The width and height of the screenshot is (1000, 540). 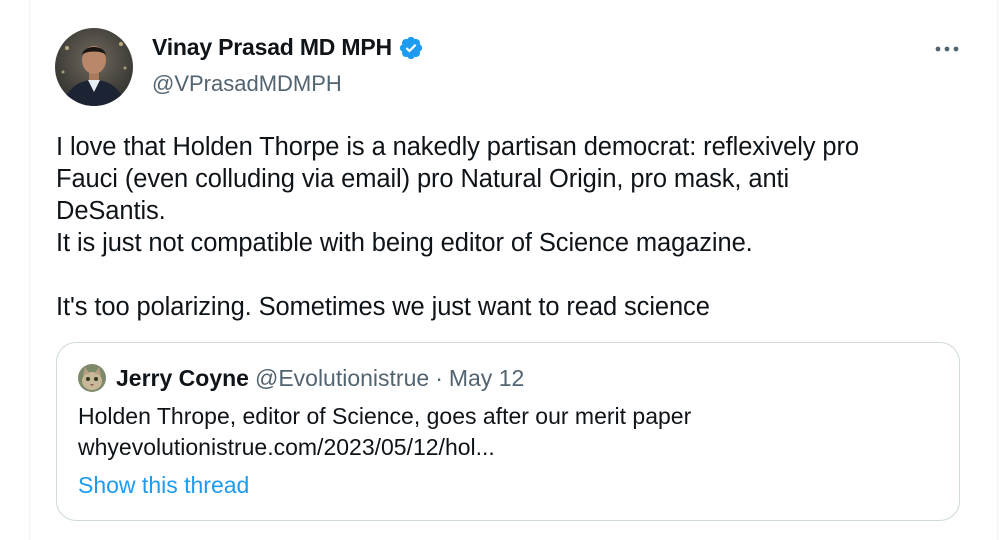 What do you see at coordinates (29, 270) in the screenshot?
I see `card-left-border` at bounding box center [29, 270].